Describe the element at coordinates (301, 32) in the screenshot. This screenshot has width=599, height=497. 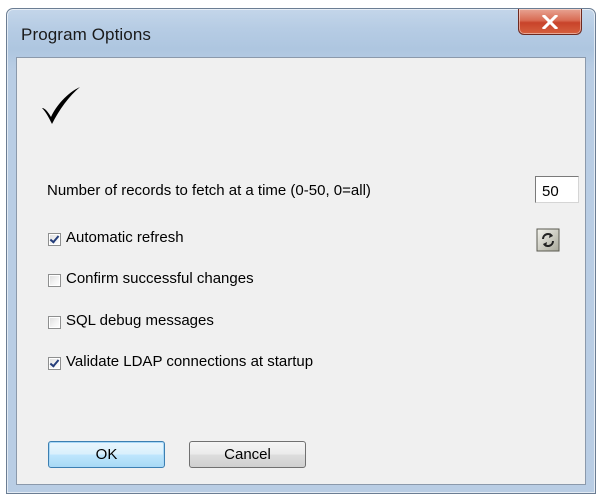
I see `title-bar: Program Options` at that location.